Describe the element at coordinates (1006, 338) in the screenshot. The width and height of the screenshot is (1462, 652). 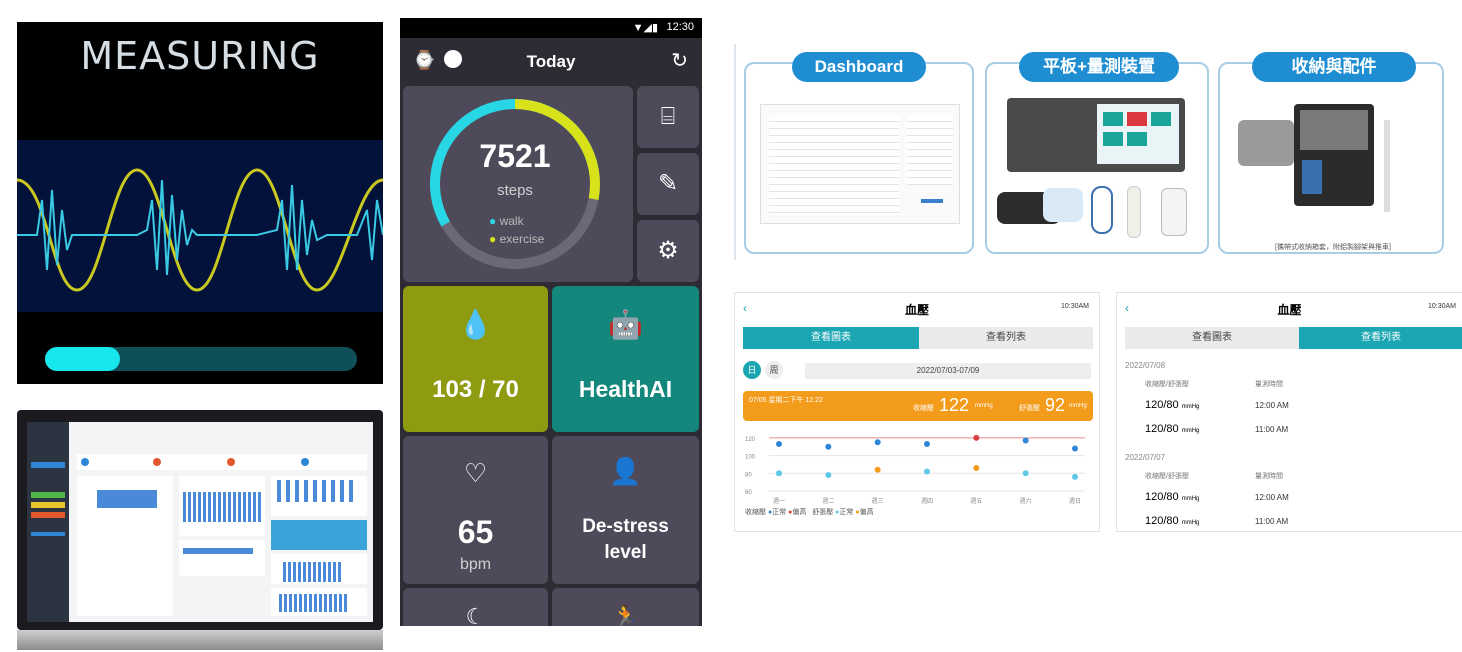
I see `tab-list: 查看列表` at that location.